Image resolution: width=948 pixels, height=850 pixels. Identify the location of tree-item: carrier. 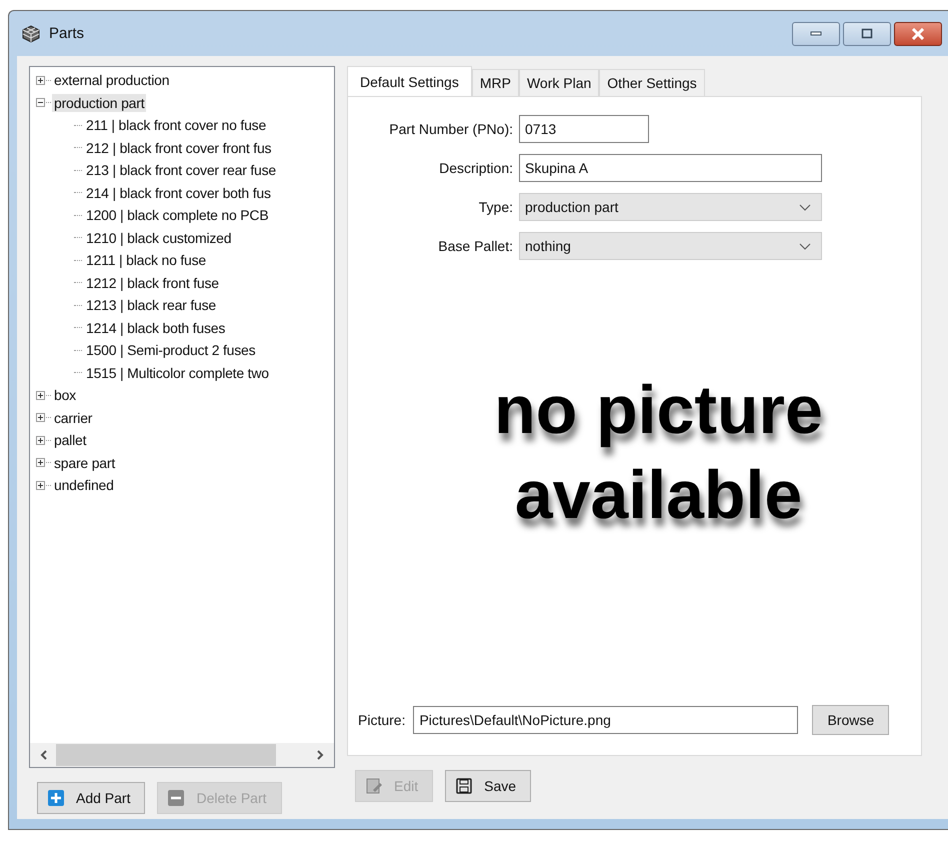
(73, 417).